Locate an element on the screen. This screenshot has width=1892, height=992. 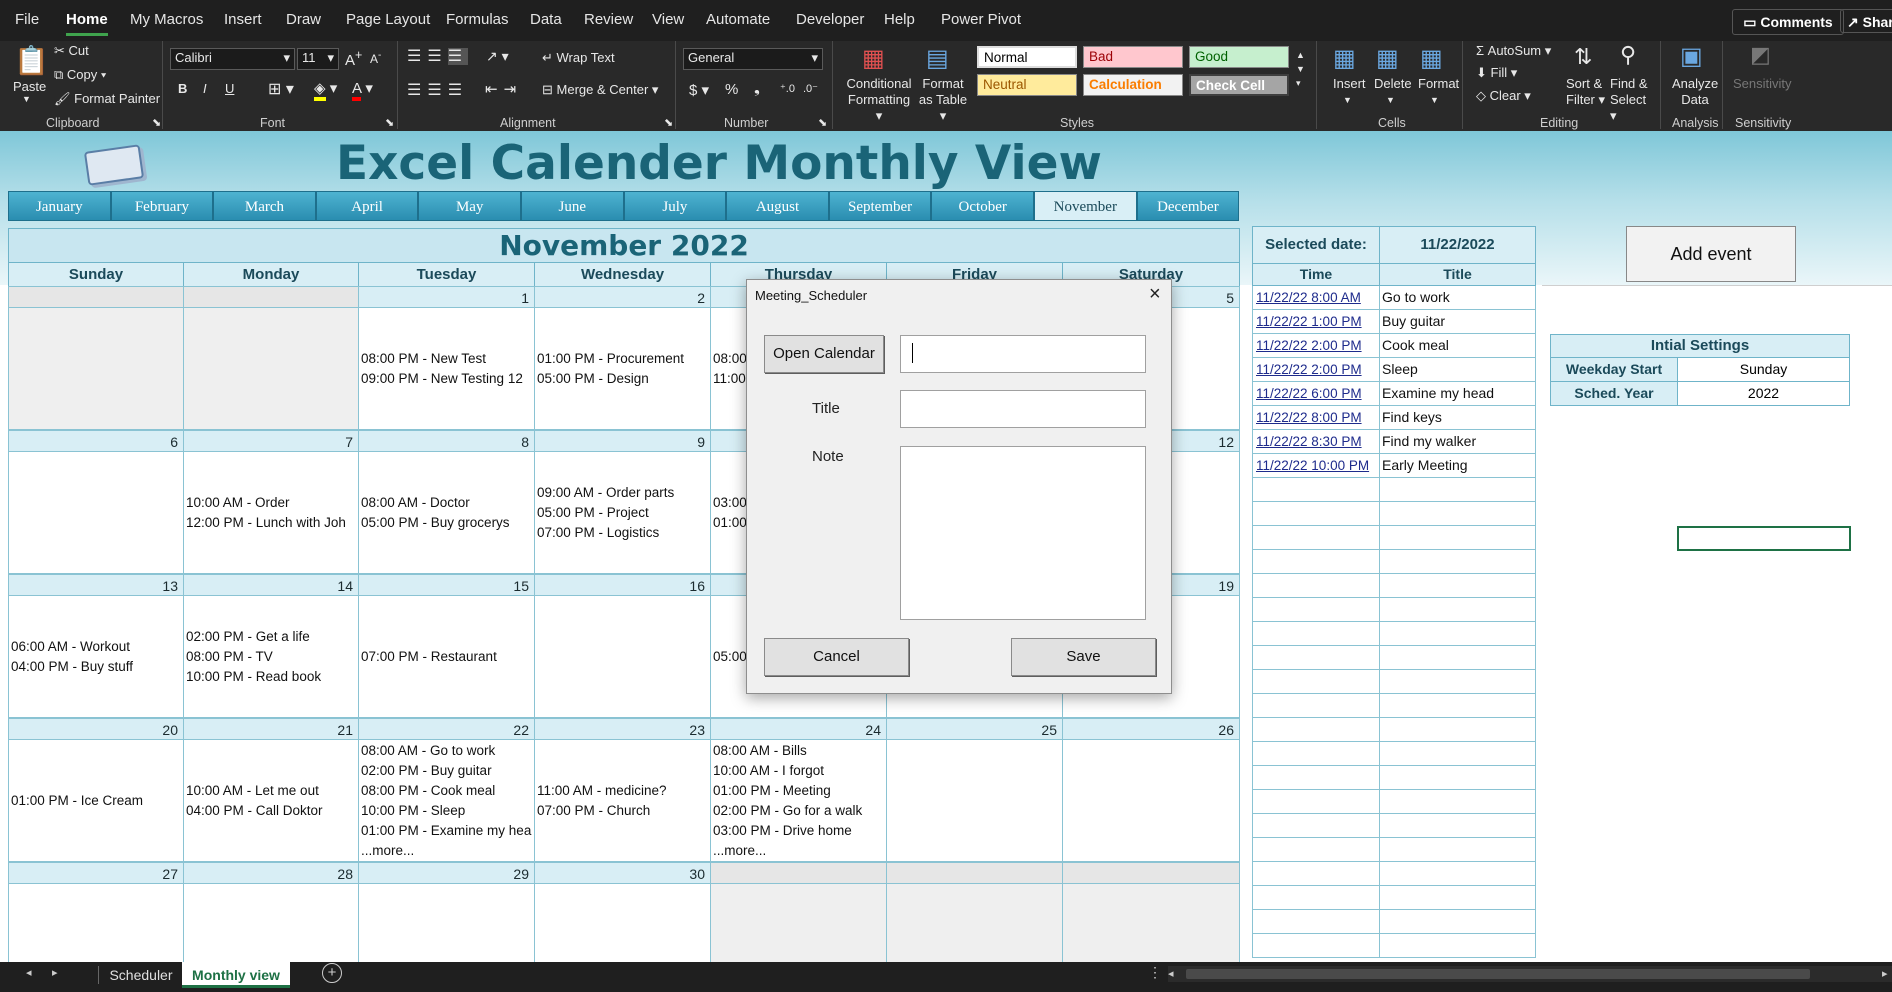
delete-button: Delete ▼ is located at coordinates (1393, 91).